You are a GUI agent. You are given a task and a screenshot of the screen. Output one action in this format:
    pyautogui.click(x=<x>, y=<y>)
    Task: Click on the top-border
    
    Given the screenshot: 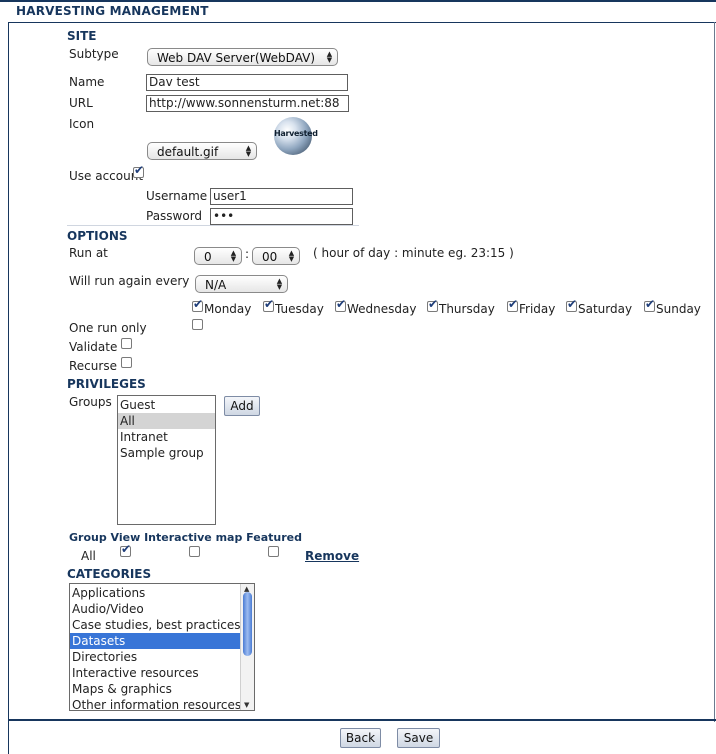 What is the action you would take?
    pyautogui.click(x=358, y=1)
    